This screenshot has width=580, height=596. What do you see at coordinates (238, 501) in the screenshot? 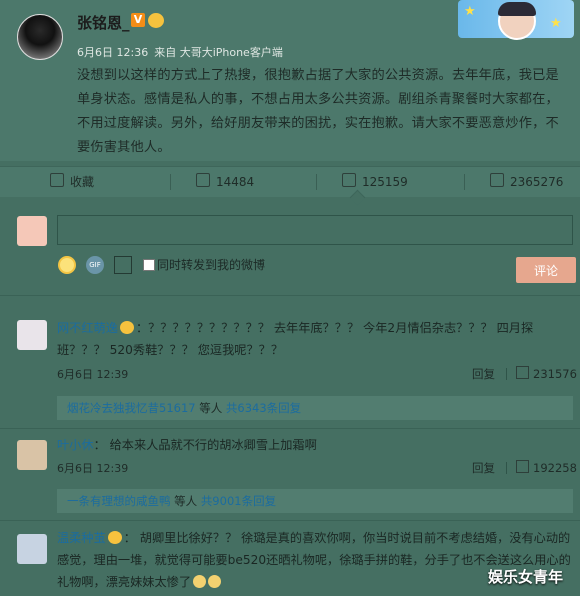
I see `reply-count-link: 共9001条回复` at bounding box center [238, 501].